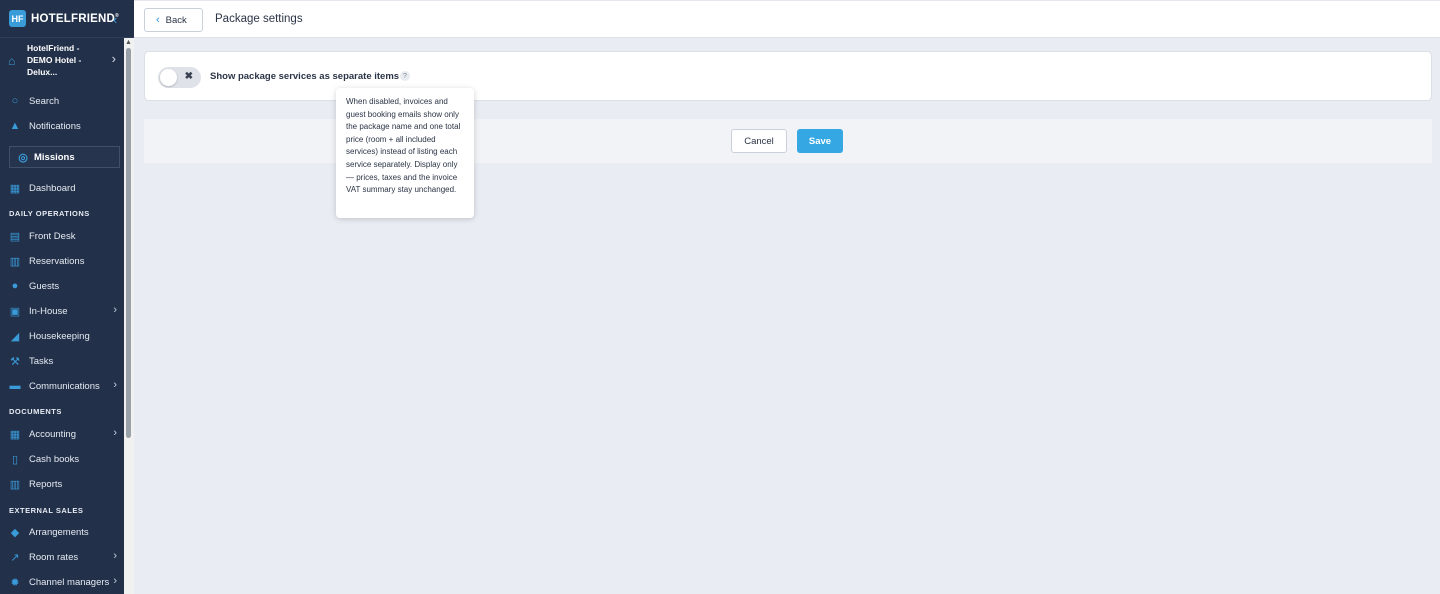  Describe the element at coordinates (44, 286) in the screenshot. I see `sidebar-item-label: Guests` at that location.